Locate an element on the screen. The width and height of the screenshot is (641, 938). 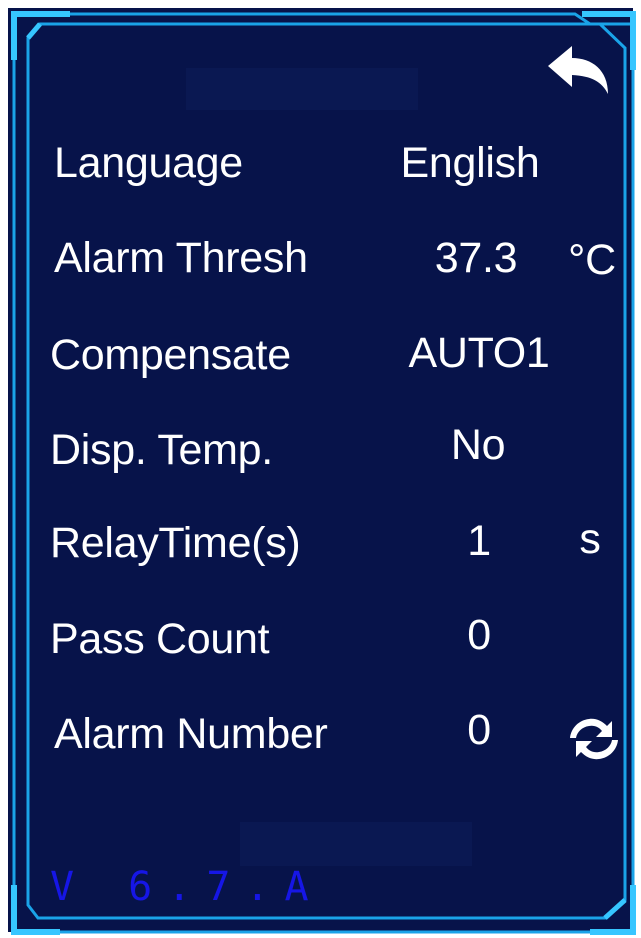
relay-time-label: RelayTime(s) is located at coordinates (175, 543).